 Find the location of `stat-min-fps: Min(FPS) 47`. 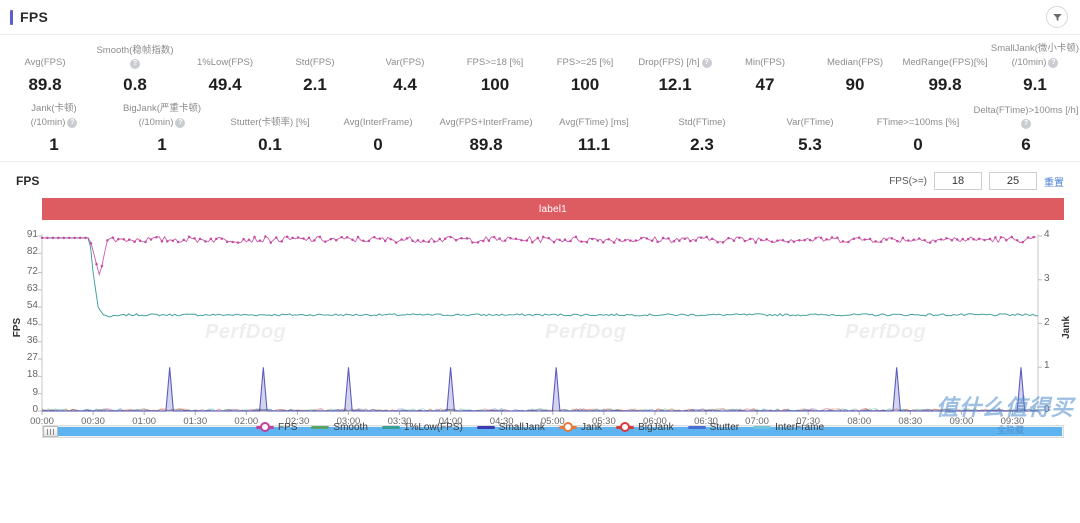

stat-min-fps: Min(FPS) 47 is located at coordinates (765, 75).